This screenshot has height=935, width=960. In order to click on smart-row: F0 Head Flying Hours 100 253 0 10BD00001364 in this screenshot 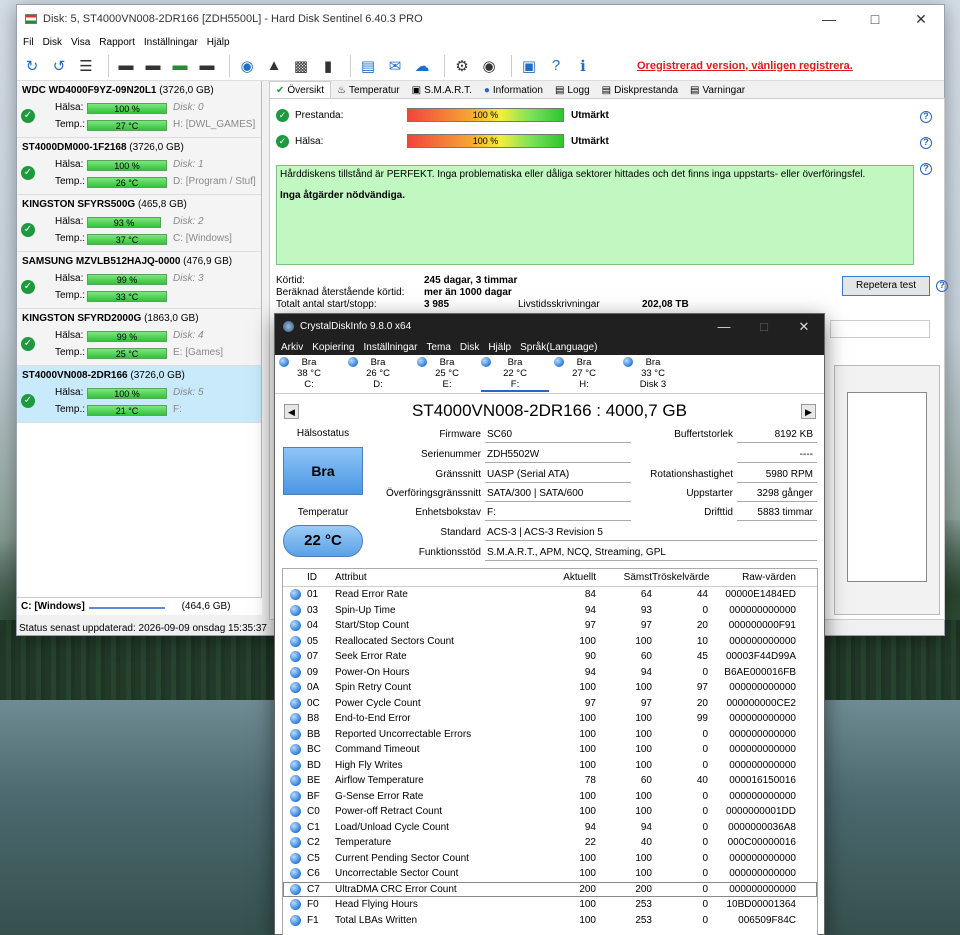, I will do `click(550, 905)`.